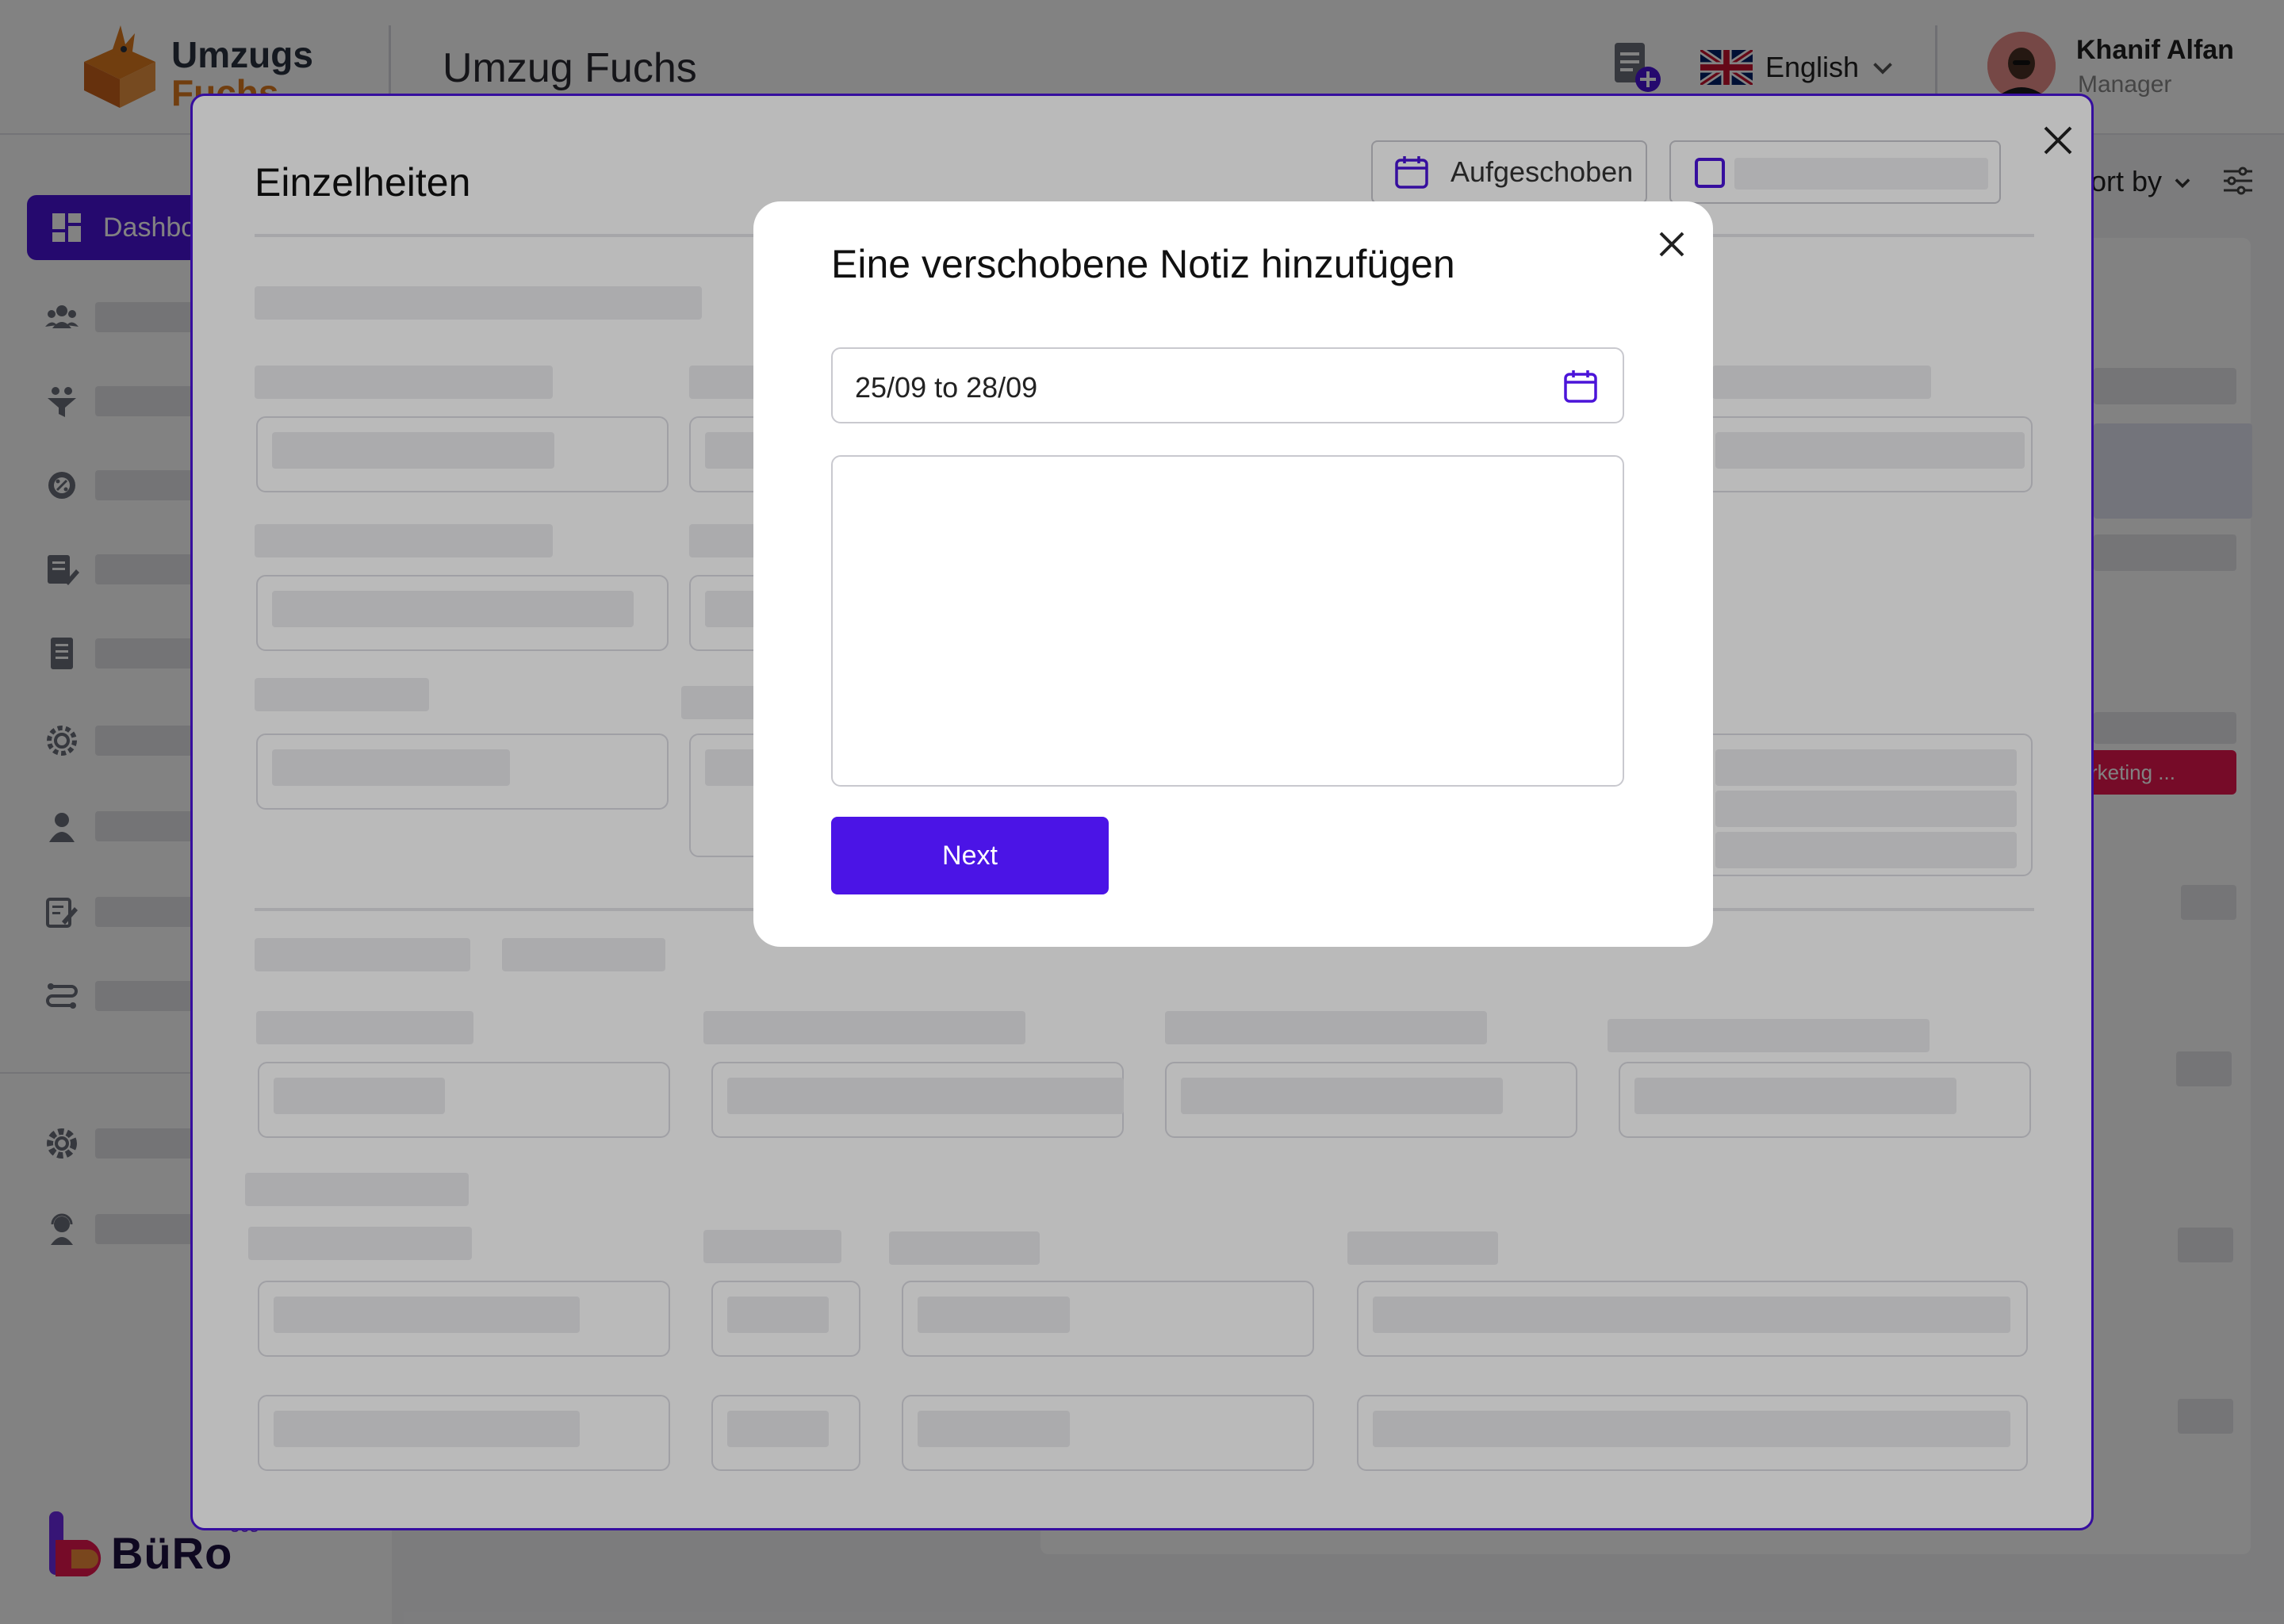 The height and width of the screenshot is (1624, 2284). I want to click on close-icon, so click(1672, 244).